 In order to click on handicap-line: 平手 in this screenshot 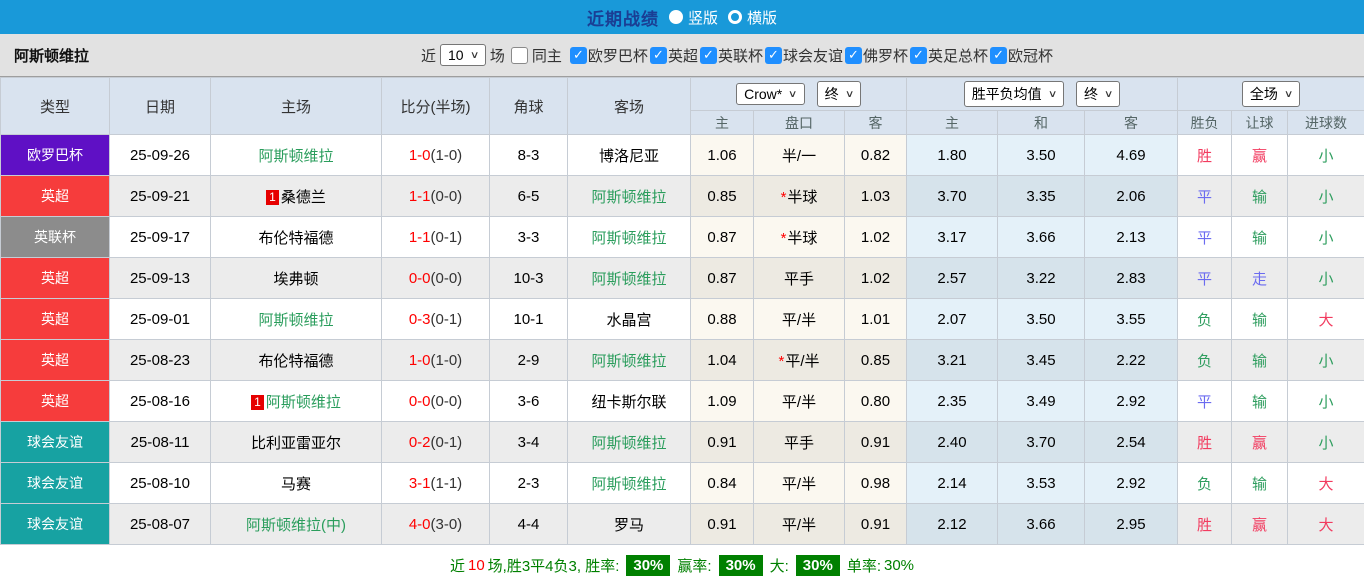, I will do `click(799, 442)`.